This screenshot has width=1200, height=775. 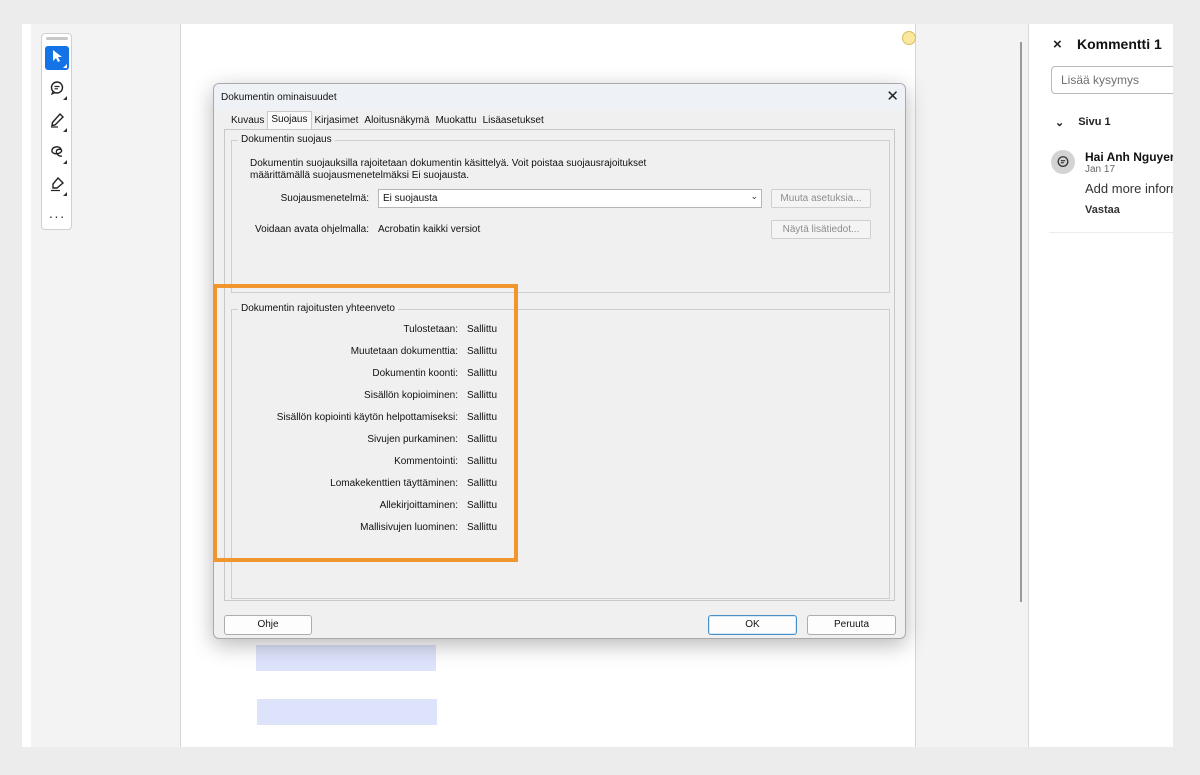 I want to click on add-comment-tool-button, so click(x=57, y=90).